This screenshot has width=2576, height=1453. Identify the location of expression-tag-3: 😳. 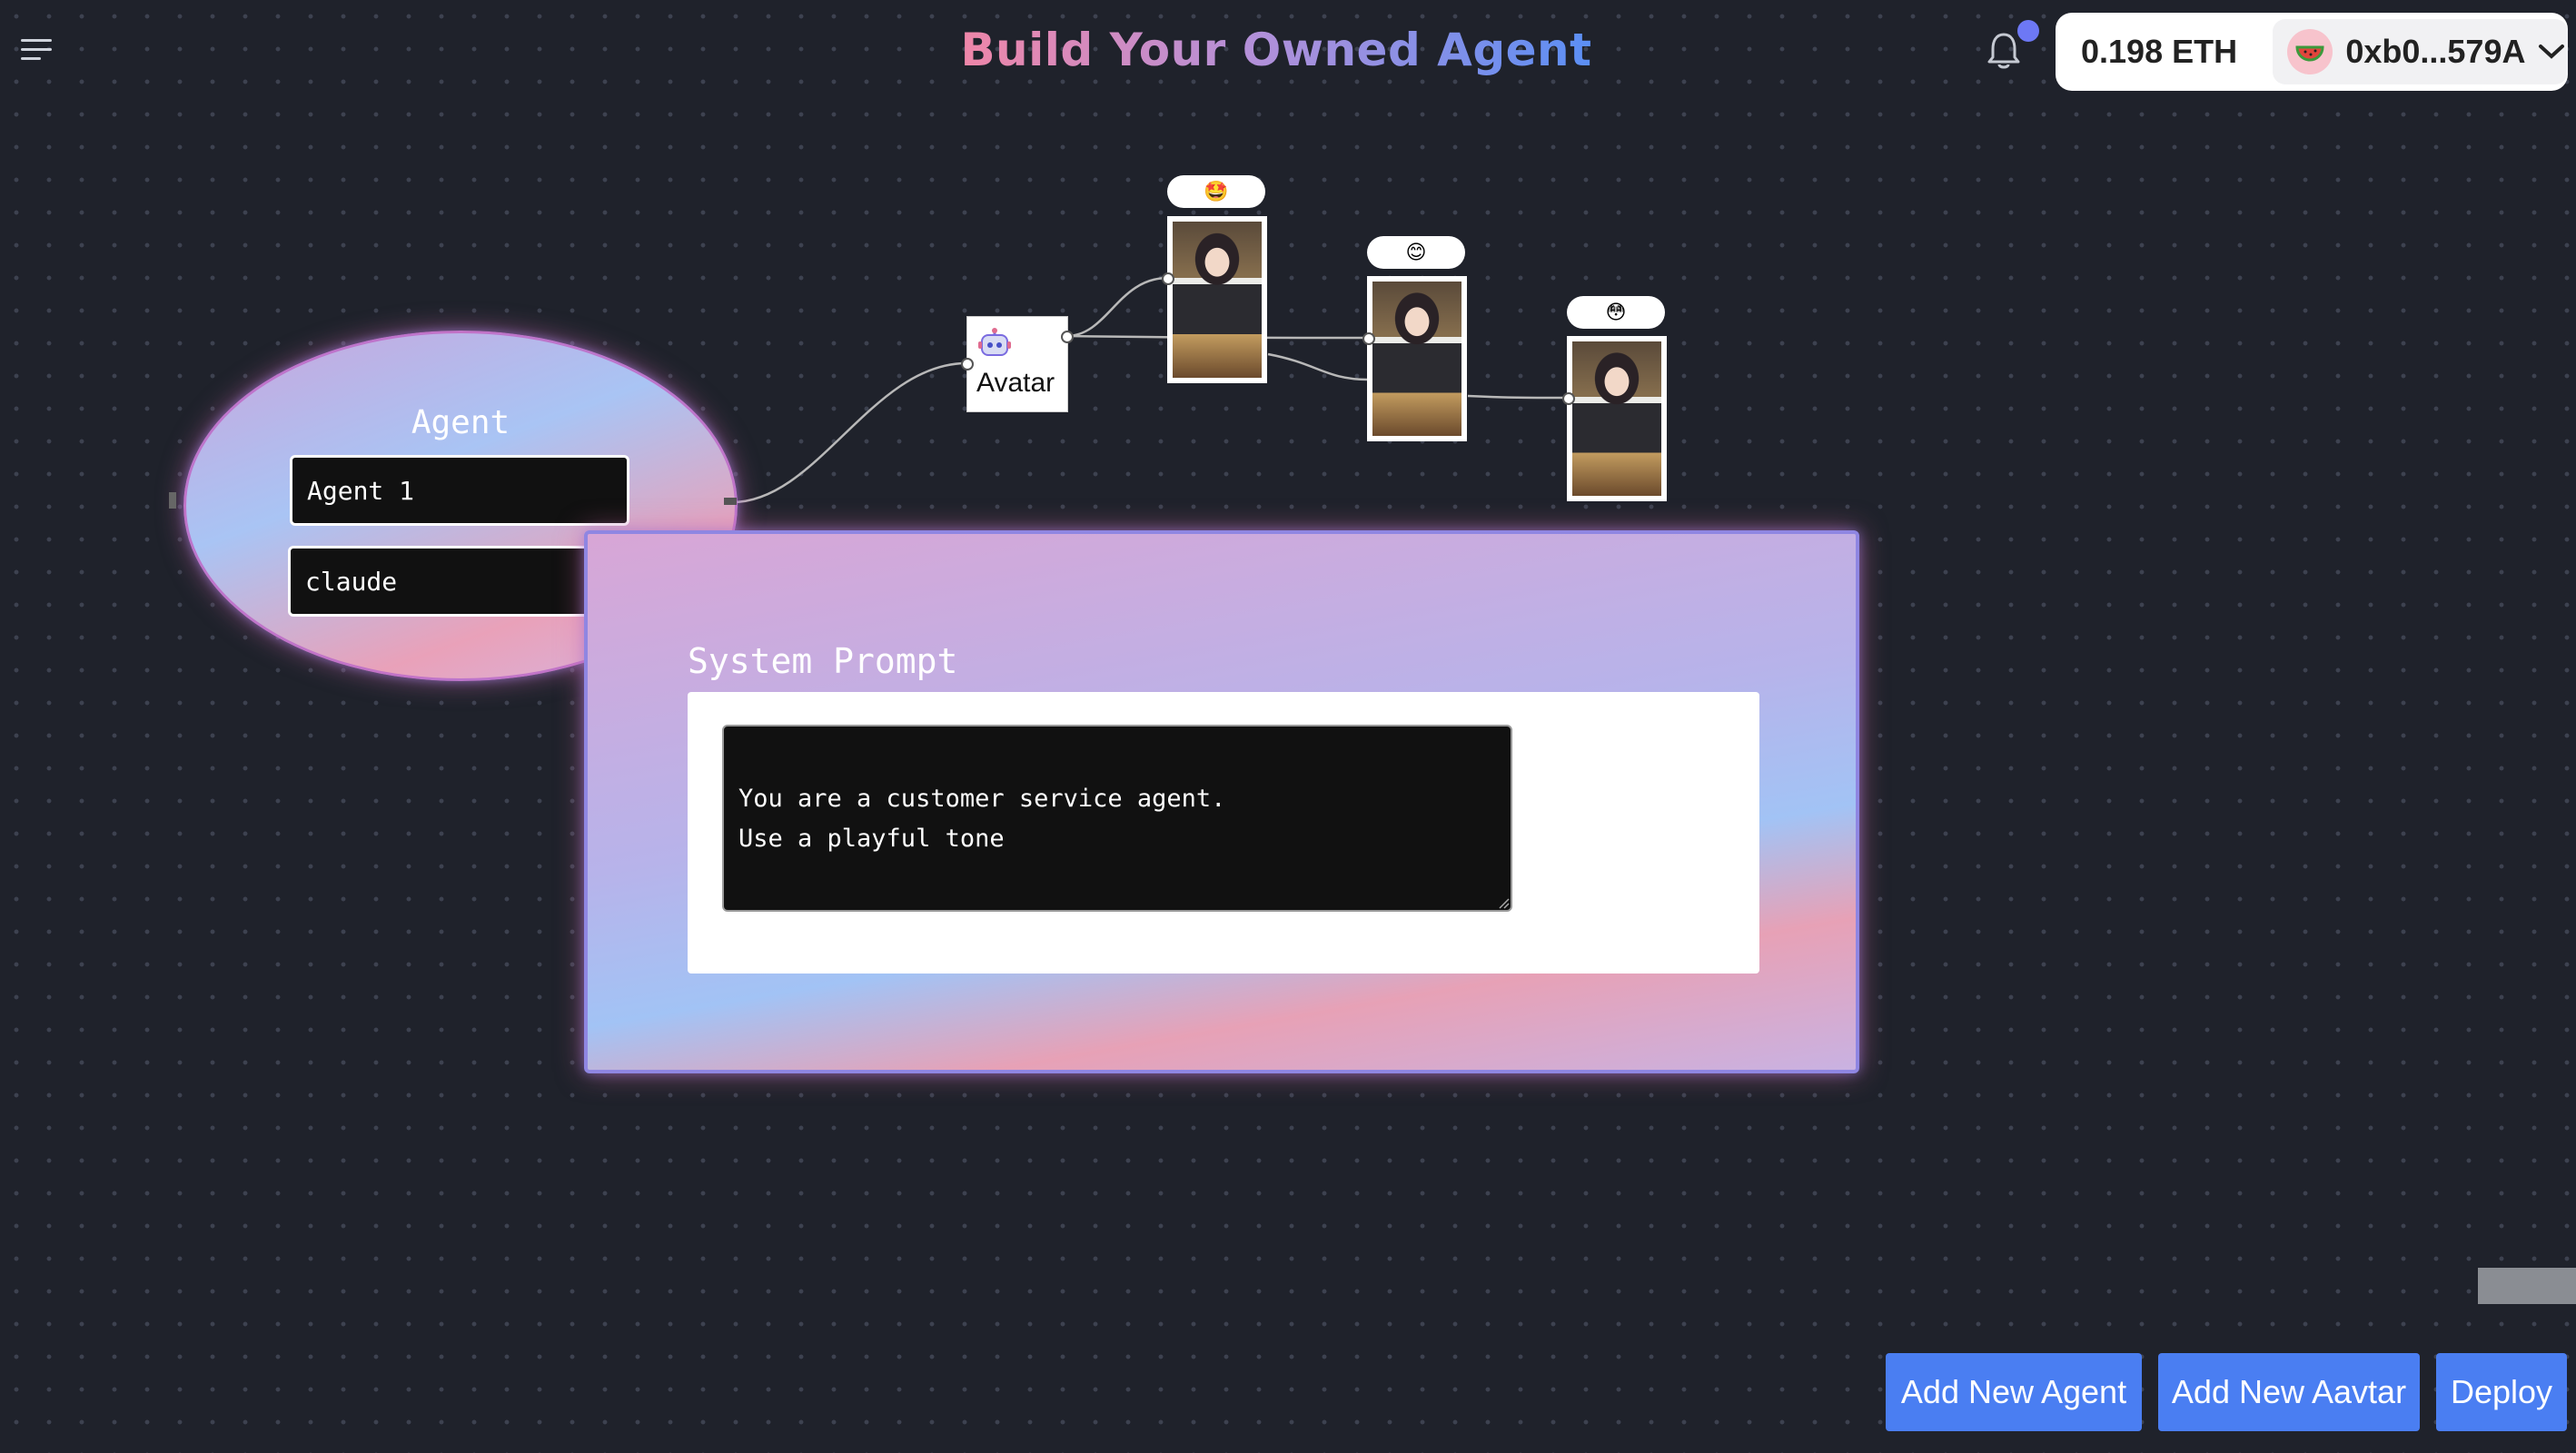
(1616, 312).